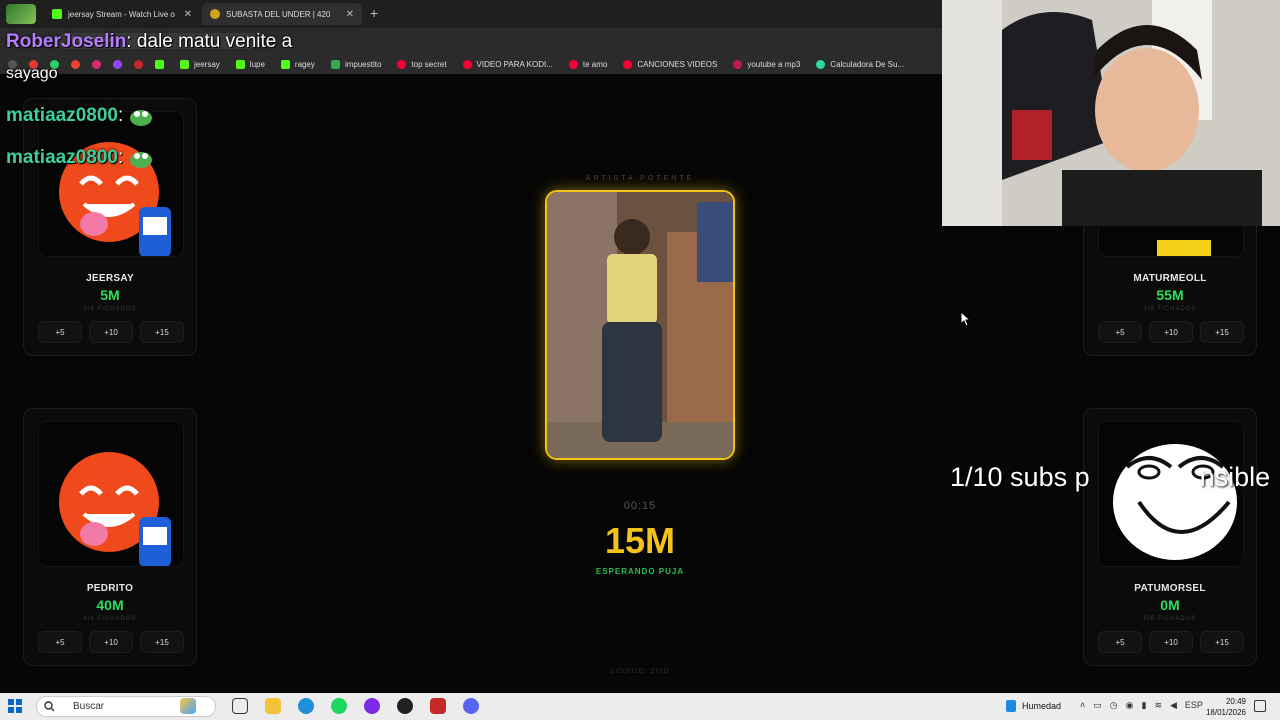  I want to click on tab-subasta: SUBASTA DEL UNDER | 420 ✕, so click(282, 14).